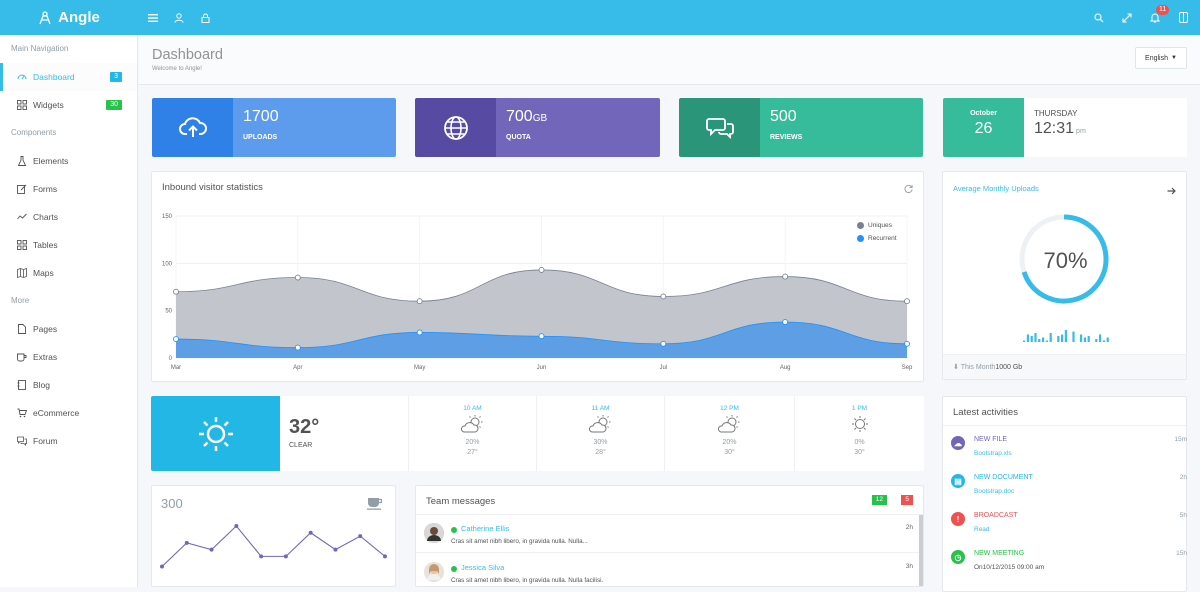 The height and width of the screenshot is (592, 1200). I want to click on notifications-button: 11, so click(1156, 17).